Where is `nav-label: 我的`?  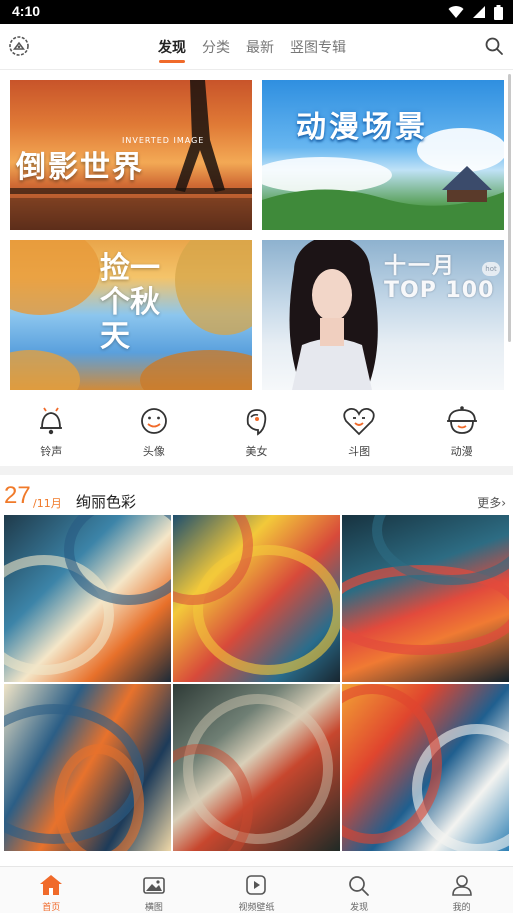 nav-label: 我的 is located at coordinates (461, 908).